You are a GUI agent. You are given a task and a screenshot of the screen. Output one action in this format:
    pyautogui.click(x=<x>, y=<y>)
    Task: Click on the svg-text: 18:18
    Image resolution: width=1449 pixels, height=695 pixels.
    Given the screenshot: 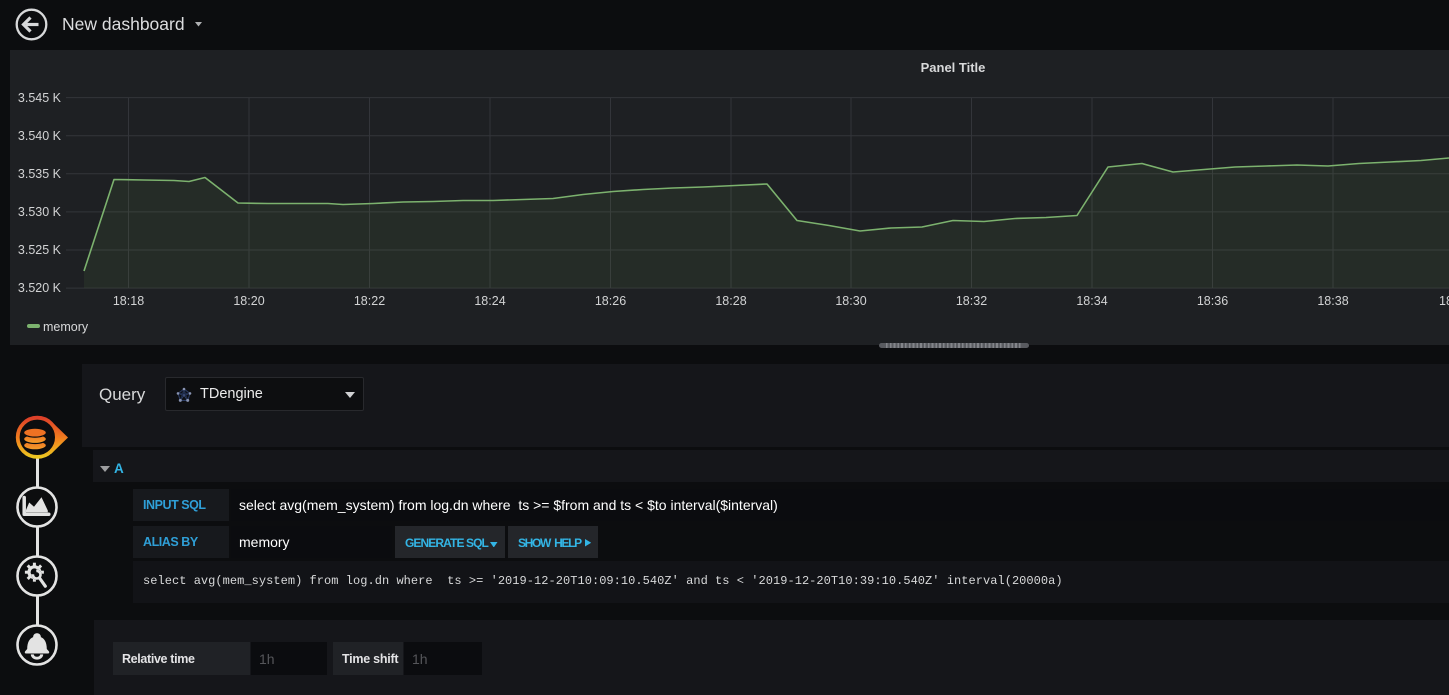 What is the action you would take?
    pyautogui.click(x=128, y=301)
    